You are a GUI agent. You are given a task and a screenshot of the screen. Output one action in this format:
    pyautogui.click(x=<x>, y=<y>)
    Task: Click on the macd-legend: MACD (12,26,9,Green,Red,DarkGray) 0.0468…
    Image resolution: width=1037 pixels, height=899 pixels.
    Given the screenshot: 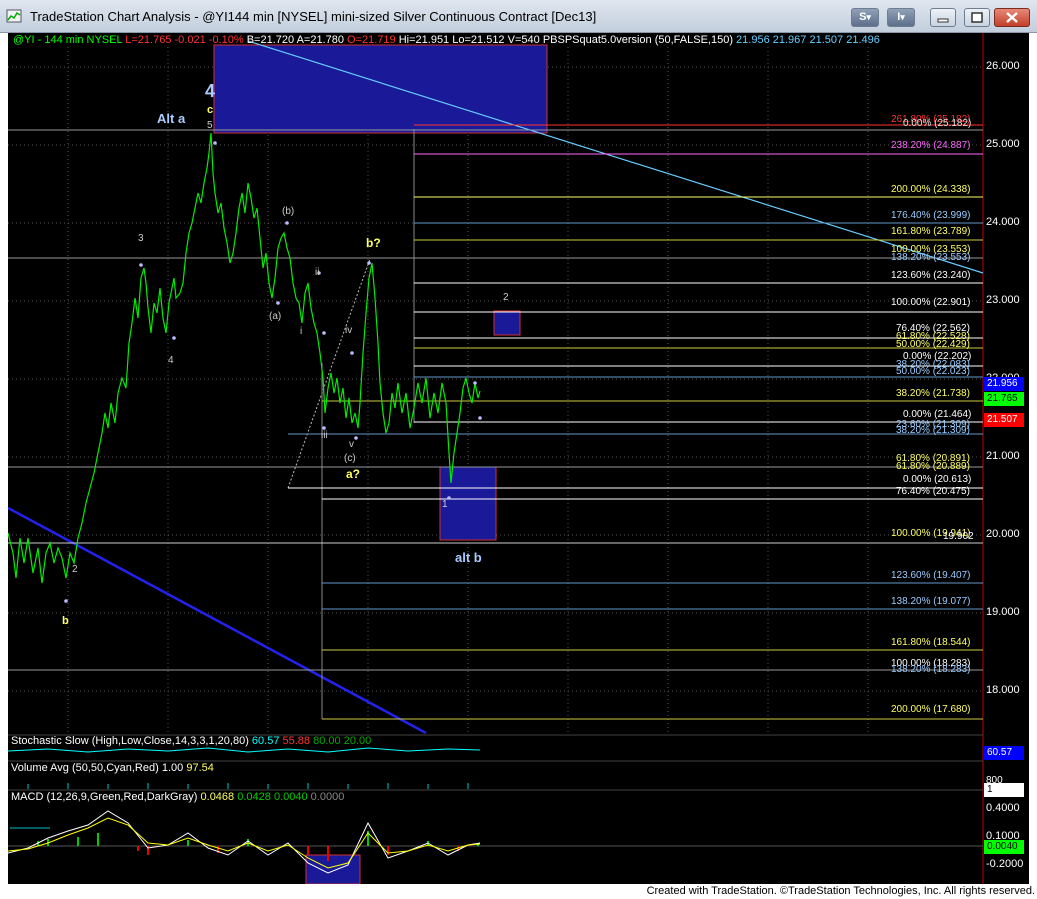 What is the action you would take?
    pyautogui.click(x=177, y=797)
    